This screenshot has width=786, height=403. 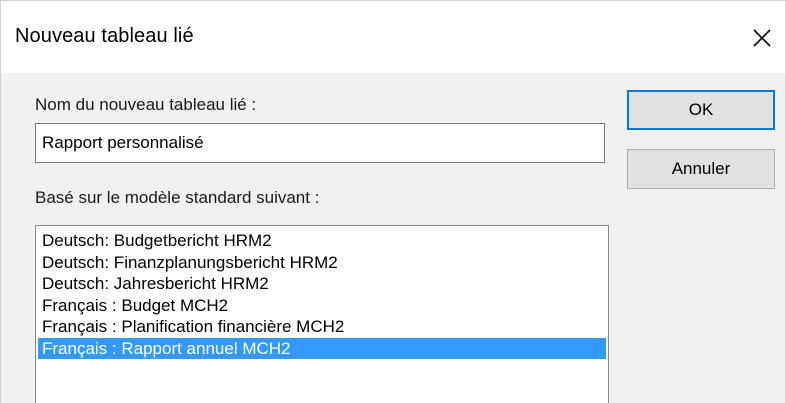 What do you see at coordinates (322, 241) in the screenshot?
I see `list-item: Deutsch: Budgetbericht HRM2` at bounding box center [322, 241].